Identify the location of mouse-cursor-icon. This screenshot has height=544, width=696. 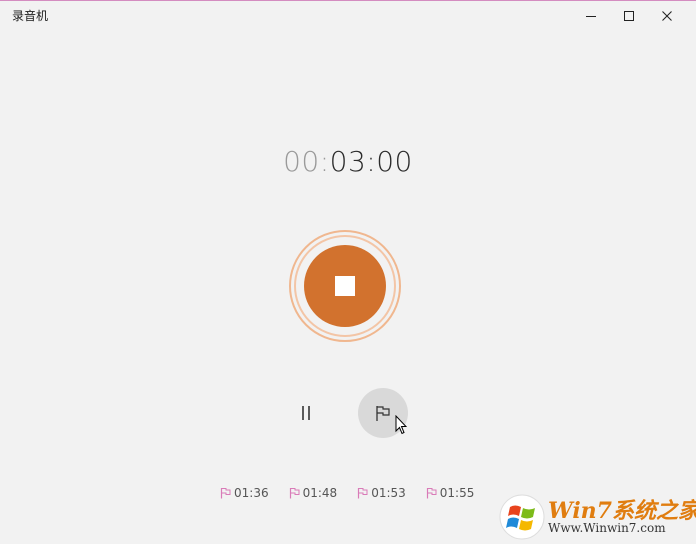
(401, 425).